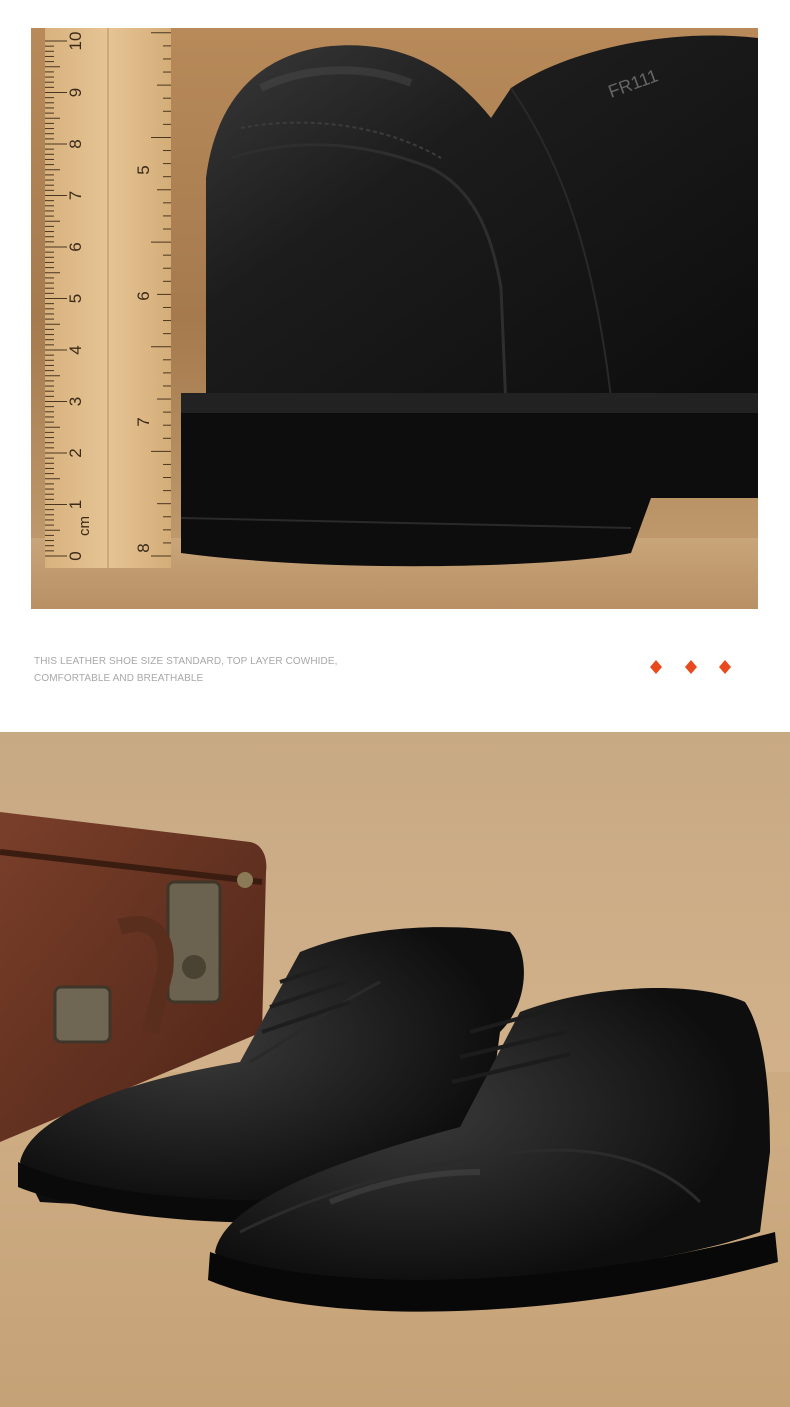 This screenshot has height=1407, width=790. I want to click on ruler-inch-number: 5, so click(143, 169).